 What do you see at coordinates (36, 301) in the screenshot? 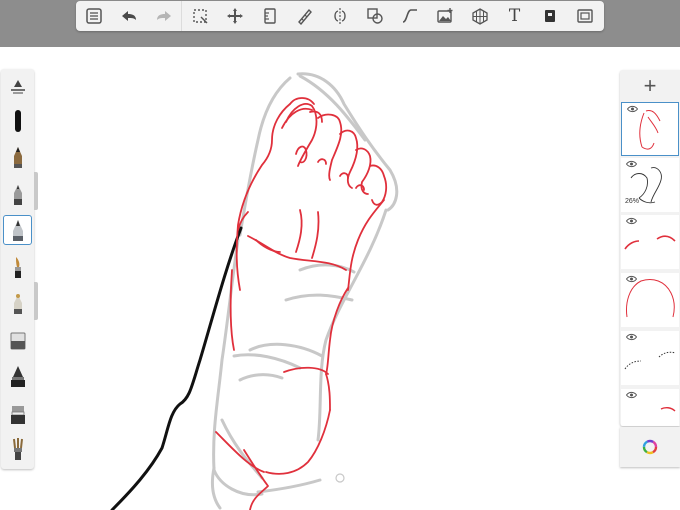
I see `brush-opacity-slider` at bounding box center [36, 301].